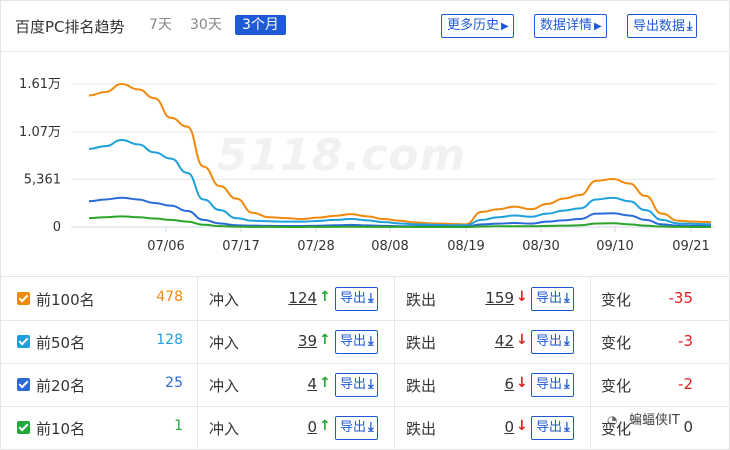 This screenshot has width=730, height=450. I want to click on x-tick-label: 07/28, so click(315, 246).